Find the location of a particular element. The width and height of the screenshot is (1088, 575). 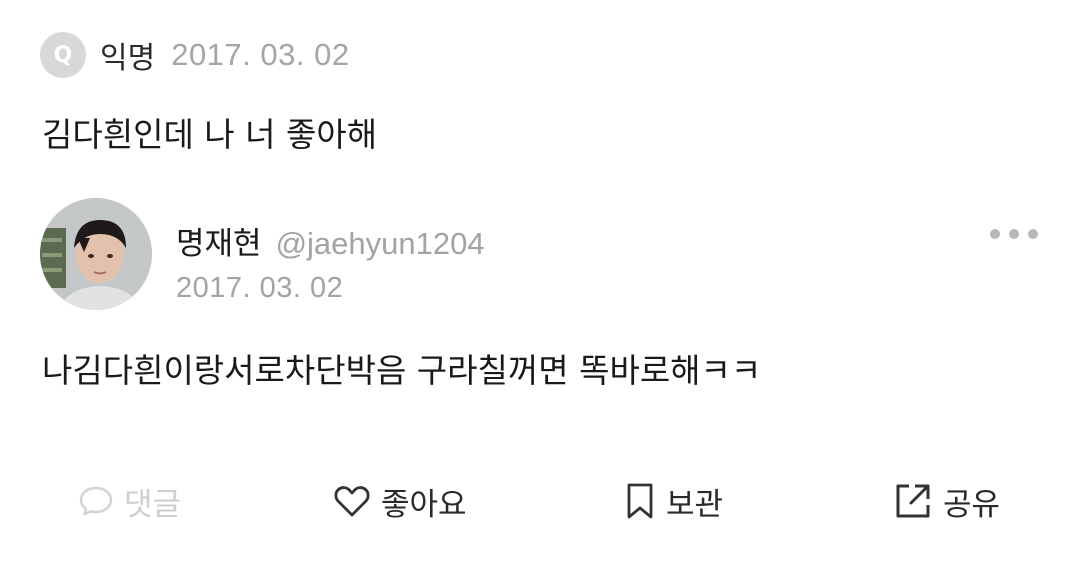

question-badge-icon: Q is located at coordinates (63, 55).